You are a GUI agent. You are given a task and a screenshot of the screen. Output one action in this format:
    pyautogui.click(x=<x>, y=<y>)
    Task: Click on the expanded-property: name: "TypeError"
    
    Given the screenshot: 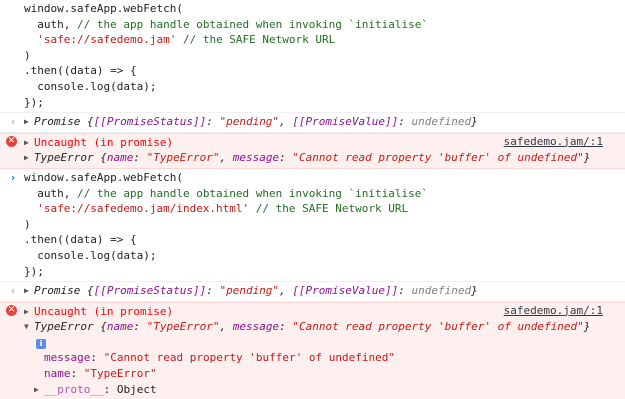 What is the action you would take?
    pyautogui.click(x=100, y=374)
    